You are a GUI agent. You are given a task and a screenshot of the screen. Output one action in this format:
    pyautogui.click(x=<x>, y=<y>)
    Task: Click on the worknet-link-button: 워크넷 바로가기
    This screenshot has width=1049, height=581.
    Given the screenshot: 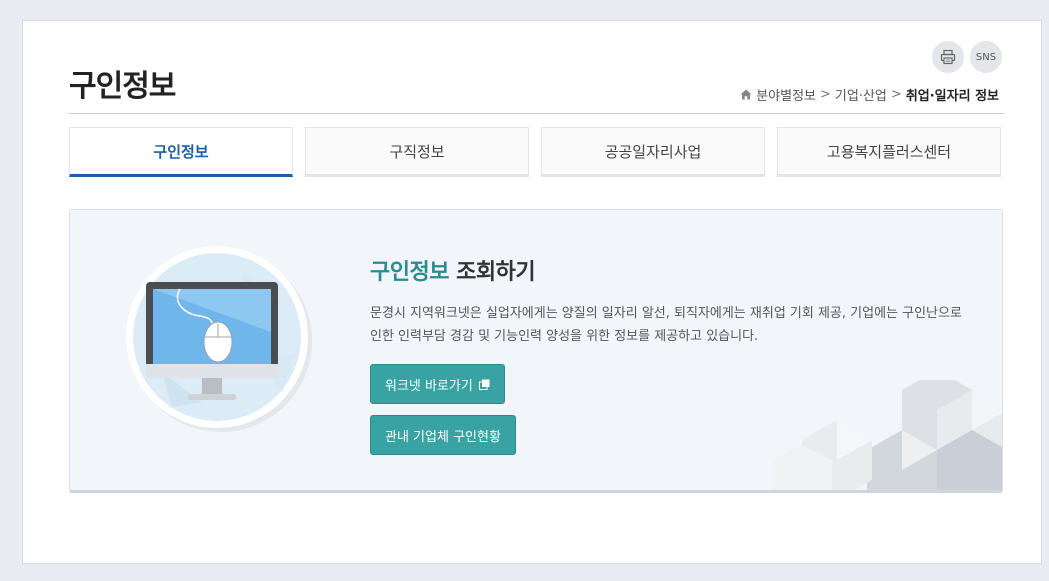 What is the action you would take?
    pyautogui.click(x=437, y=384)
    